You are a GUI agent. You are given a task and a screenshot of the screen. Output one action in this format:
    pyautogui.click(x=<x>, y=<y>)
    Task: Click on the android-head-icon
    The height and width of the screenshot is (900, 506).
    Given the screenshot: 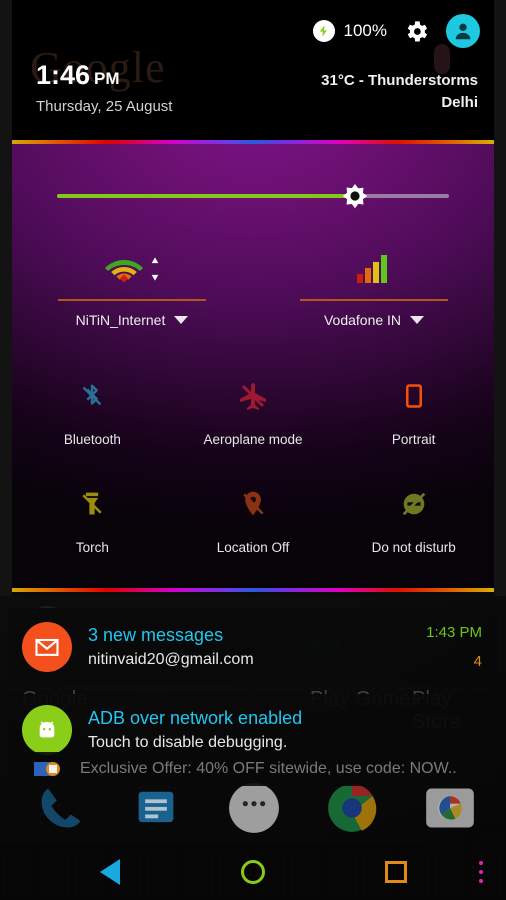 What is the action you would take?
    pyautogui.click(x=47, y=730)
    